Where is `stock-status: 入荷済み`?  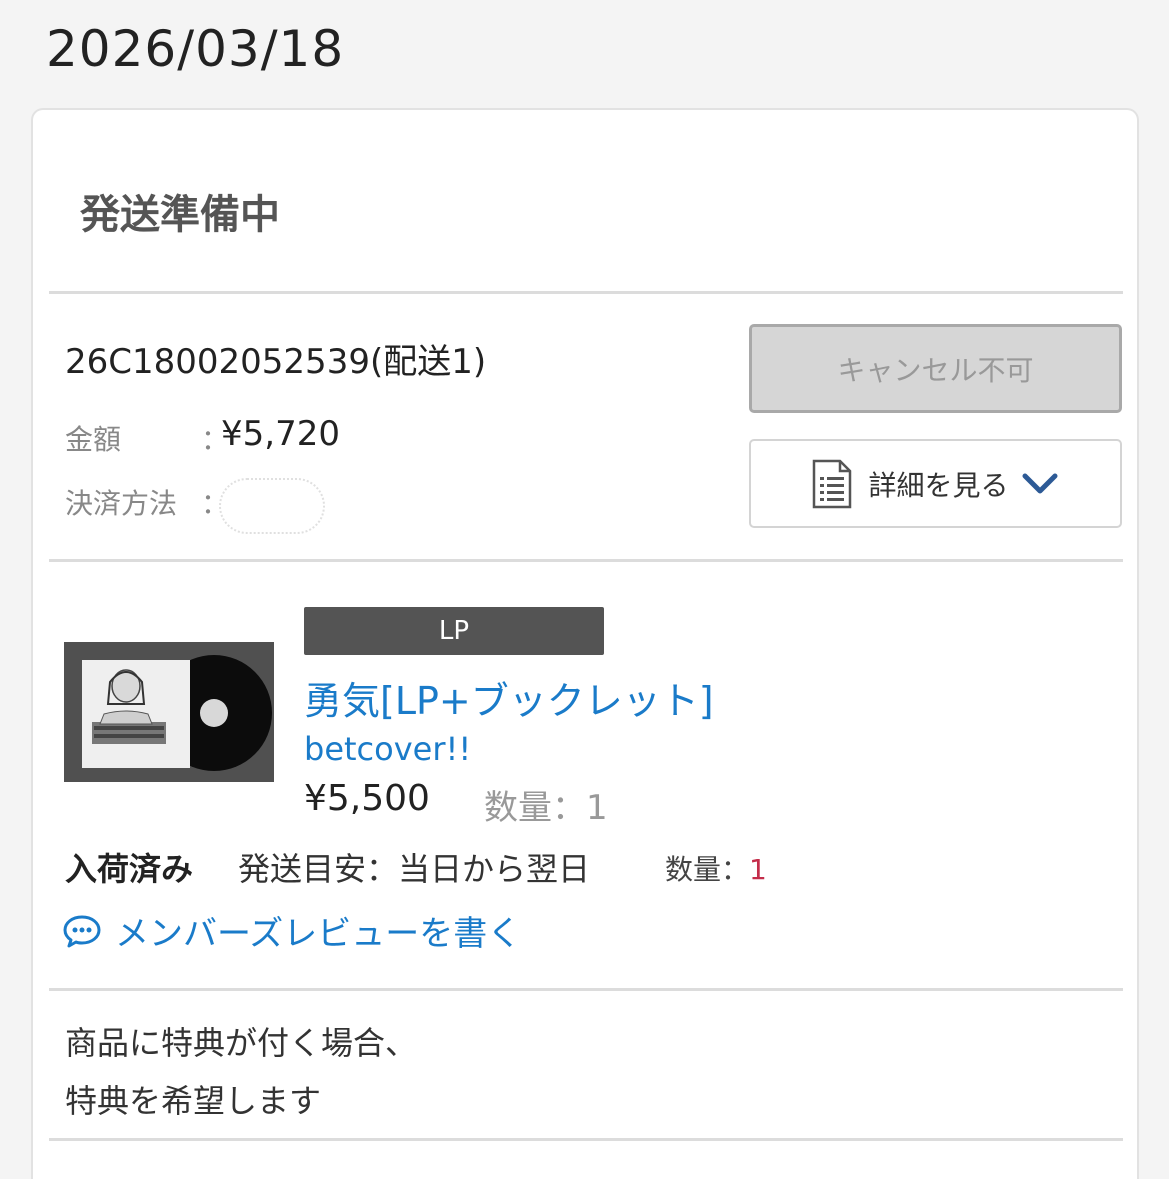 stock-status: 入荷済み is located at coordinates (129, 869).